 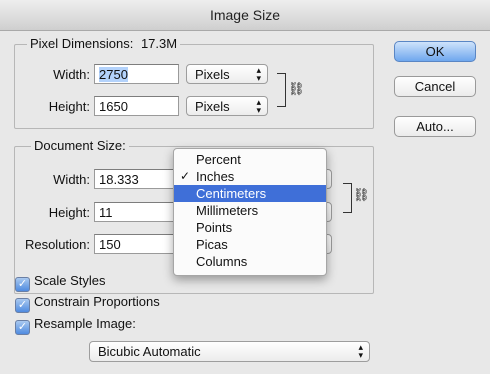 I want to click on pixel-height-field: 1650, so click(x=136, y=106).